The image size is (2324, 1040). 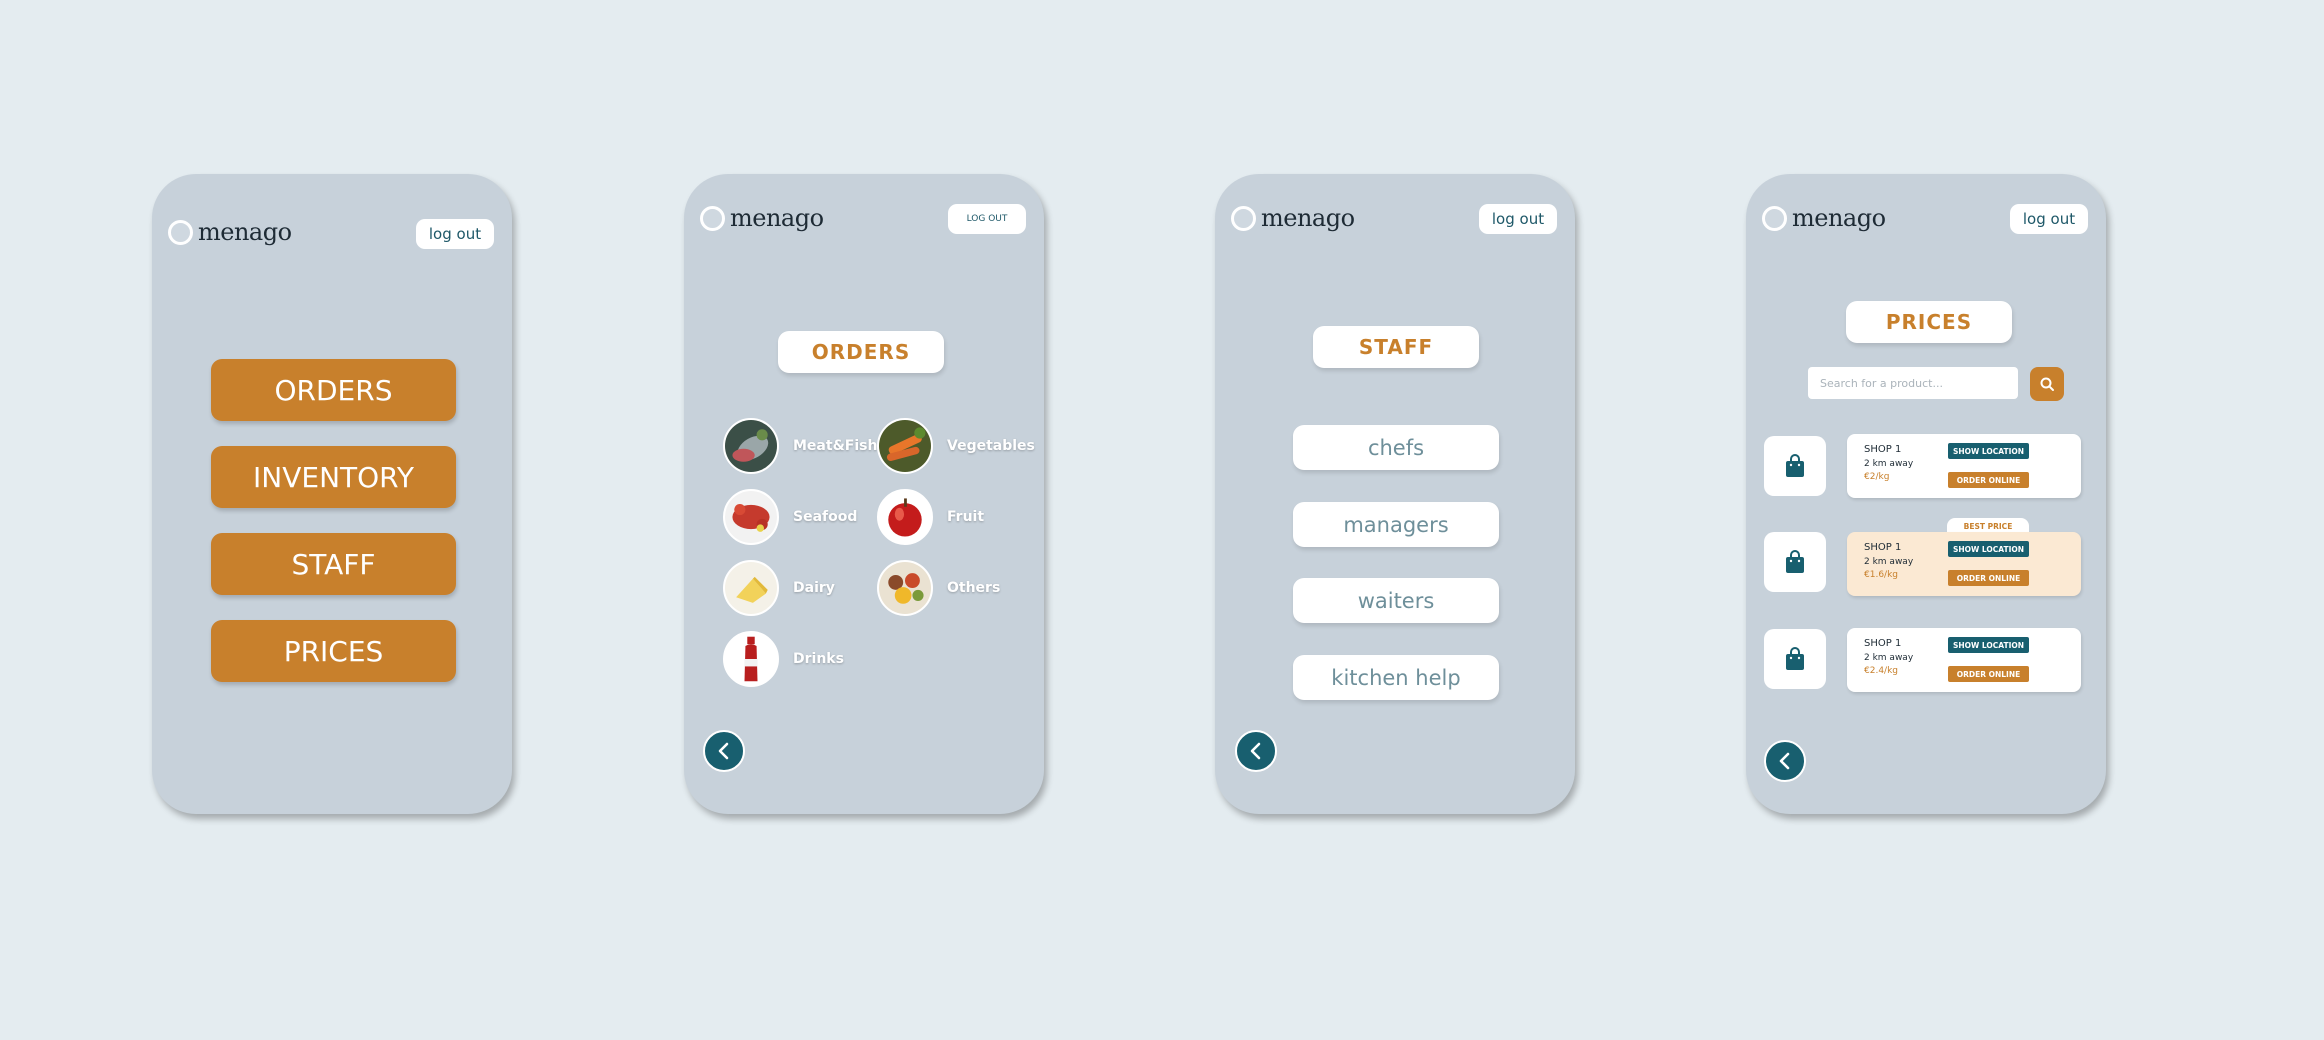 I want to click on staff-item-chefs: chefs, so click(x=1396, y=447).